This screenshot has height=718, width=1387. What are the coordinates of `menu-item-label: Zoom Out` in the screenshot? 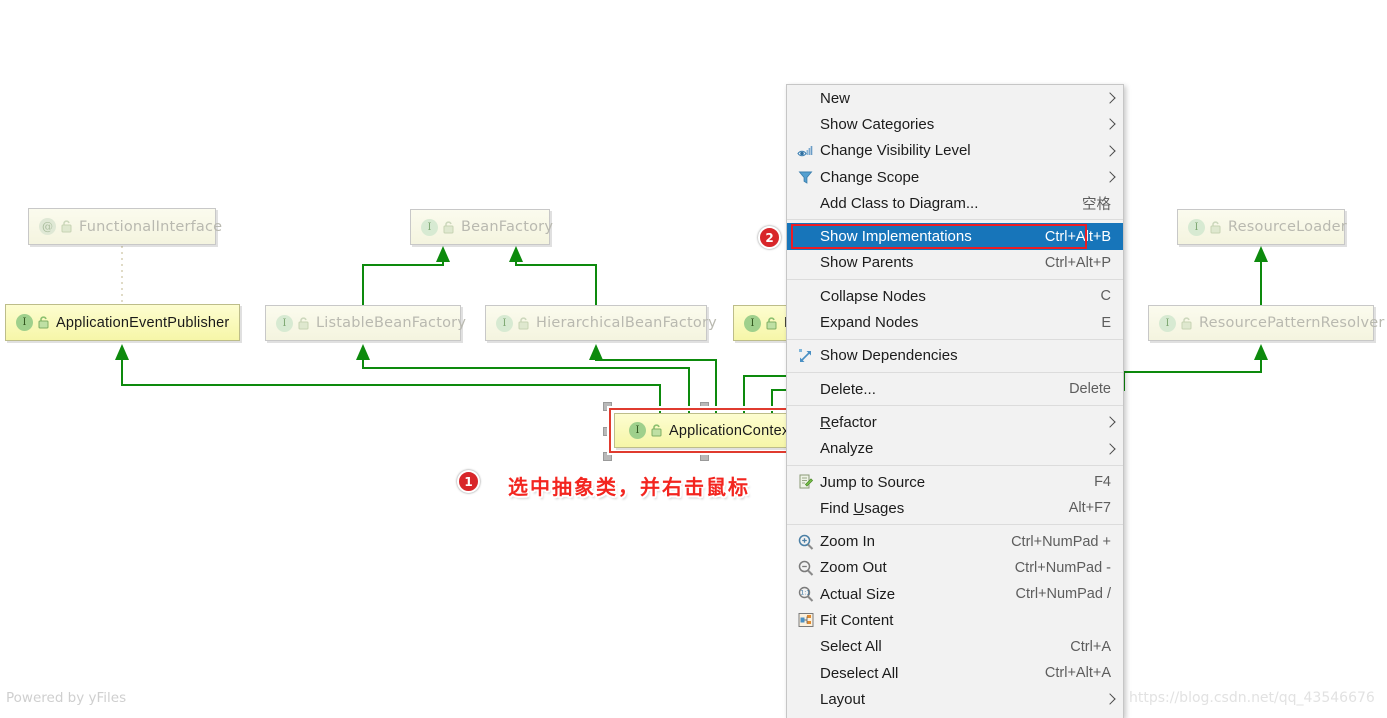 It's located at (853, 568).